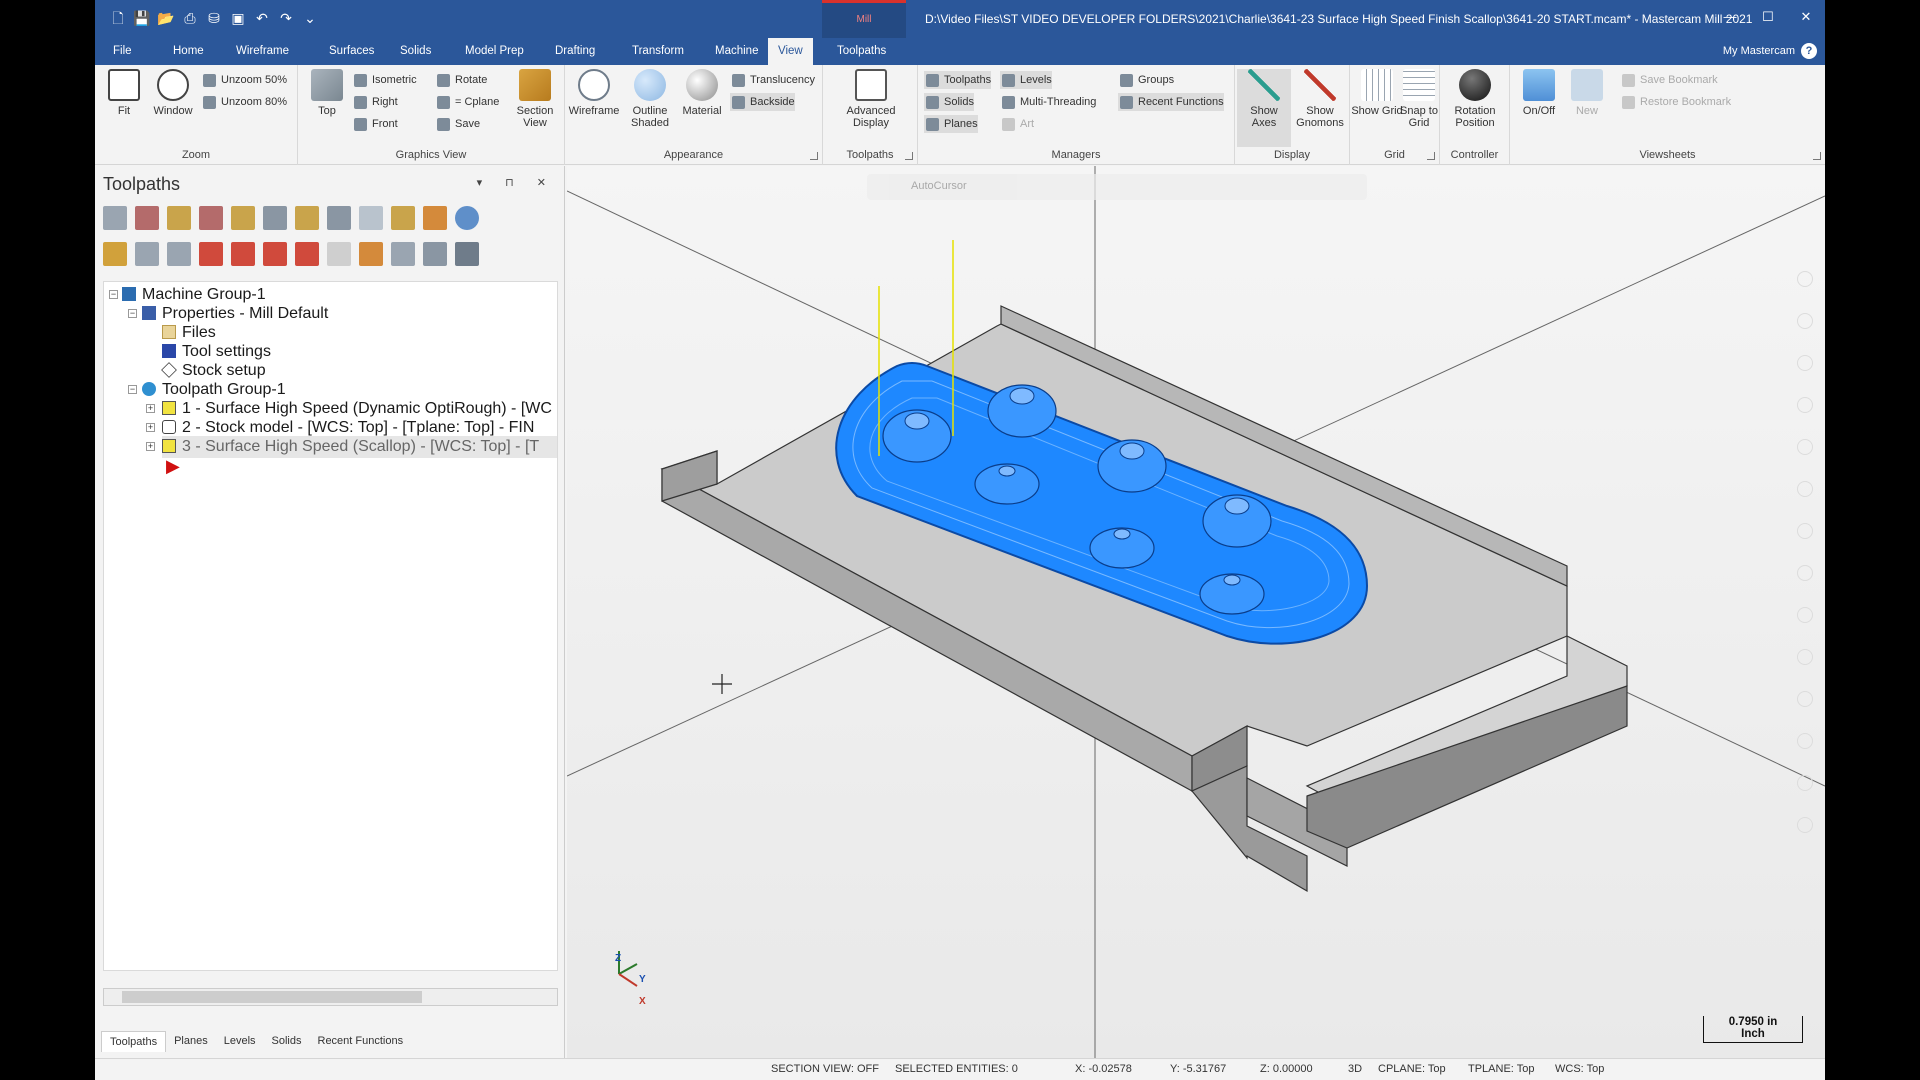 This screenshot has width=1920, height=1080. Describe the element at coordinates (909, 156) in the screenshot. I see `toolpaths-launcher-icon` at that location.